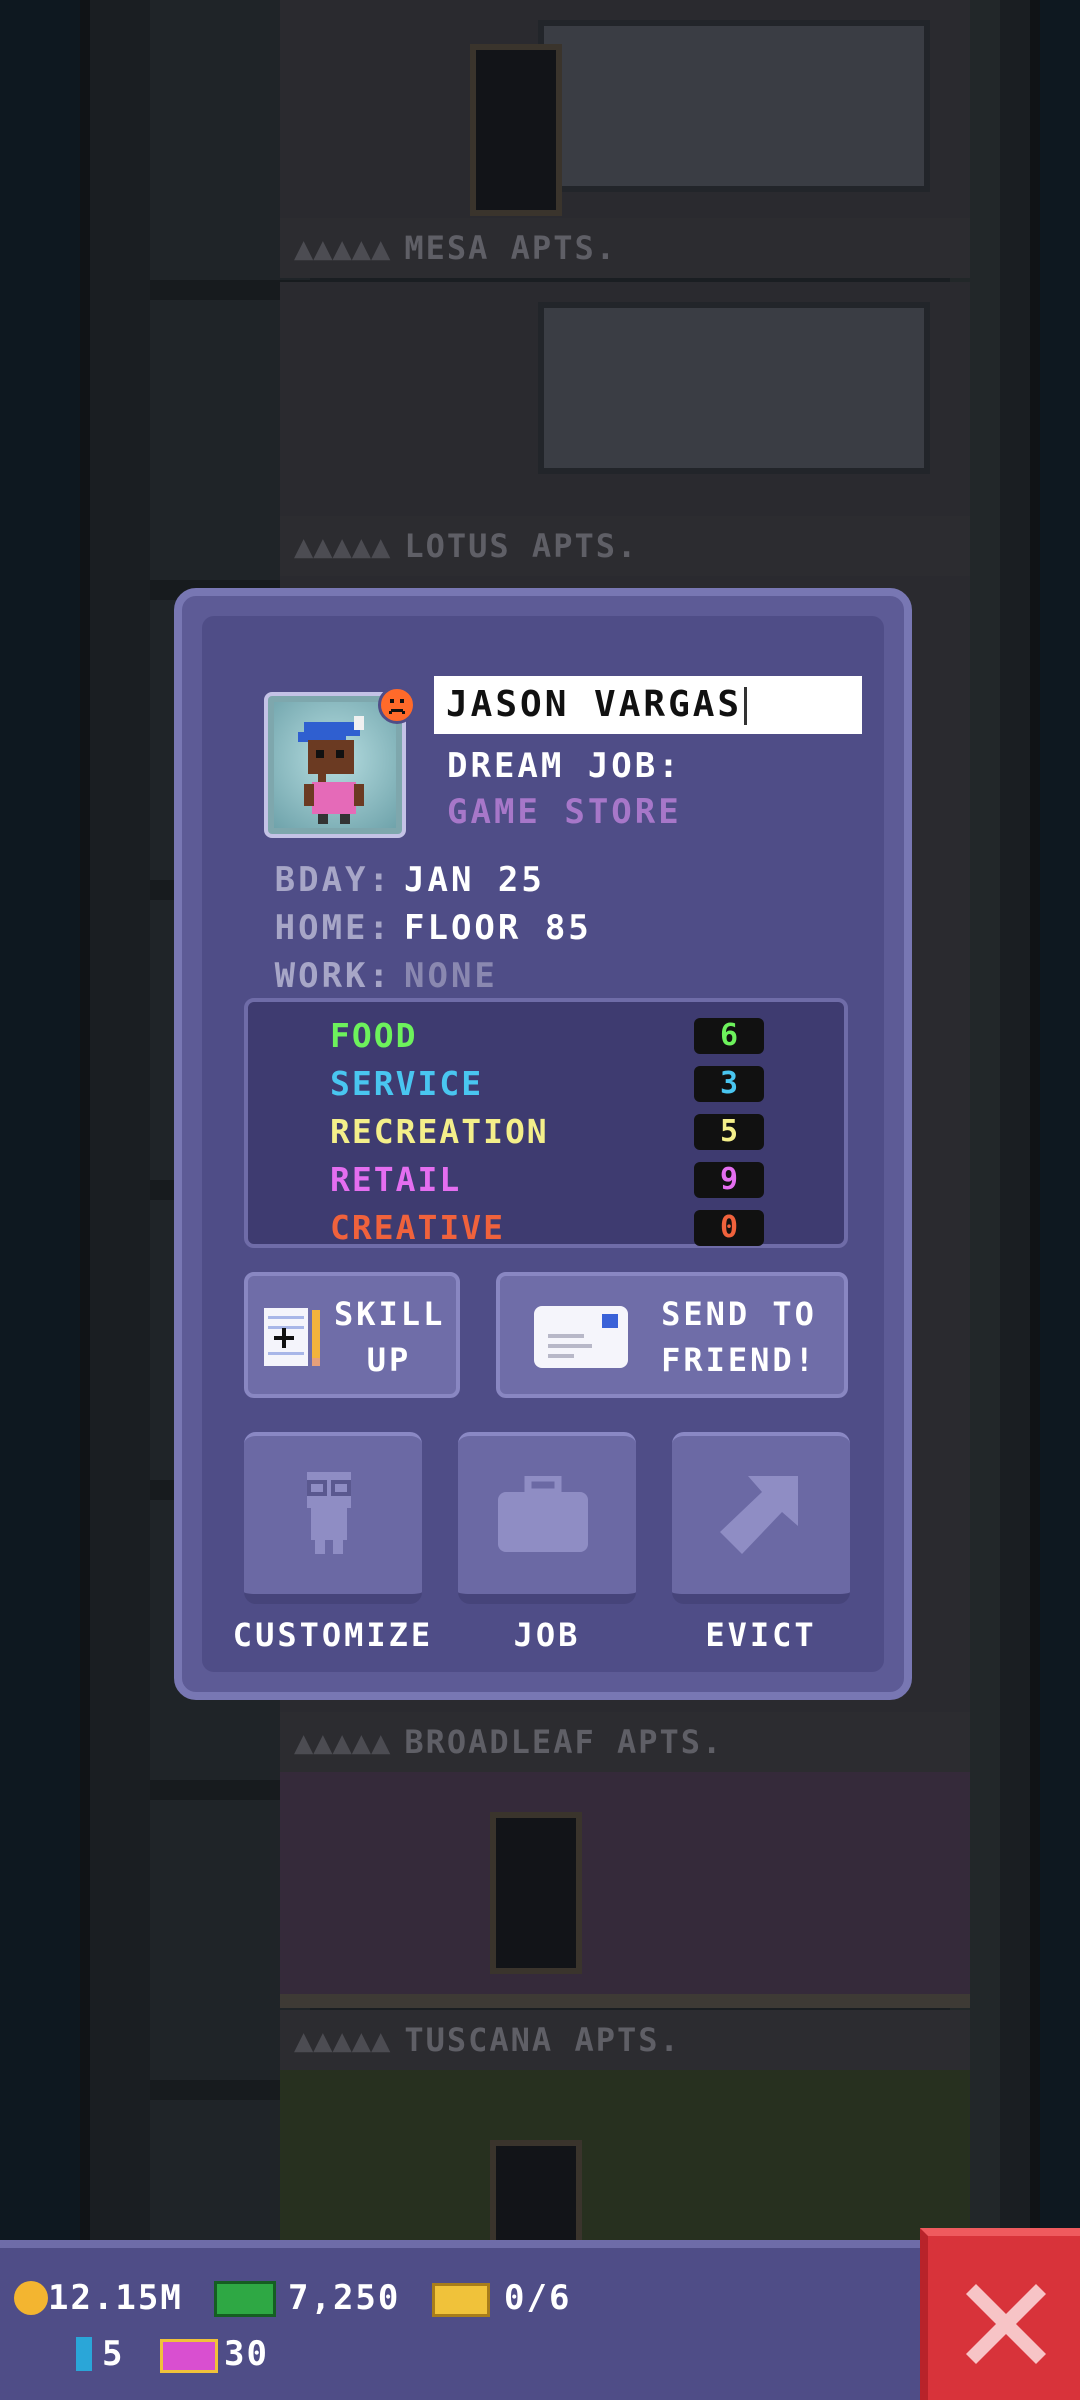 The height and width of the screenshot is (2400, 1080). What do you see at coordinates (625, 546) in the screenshot?
I see `floor-label-lotus: ▲▲▲▲▲ LOTUS APTS.` at bounding box center [625, 546].